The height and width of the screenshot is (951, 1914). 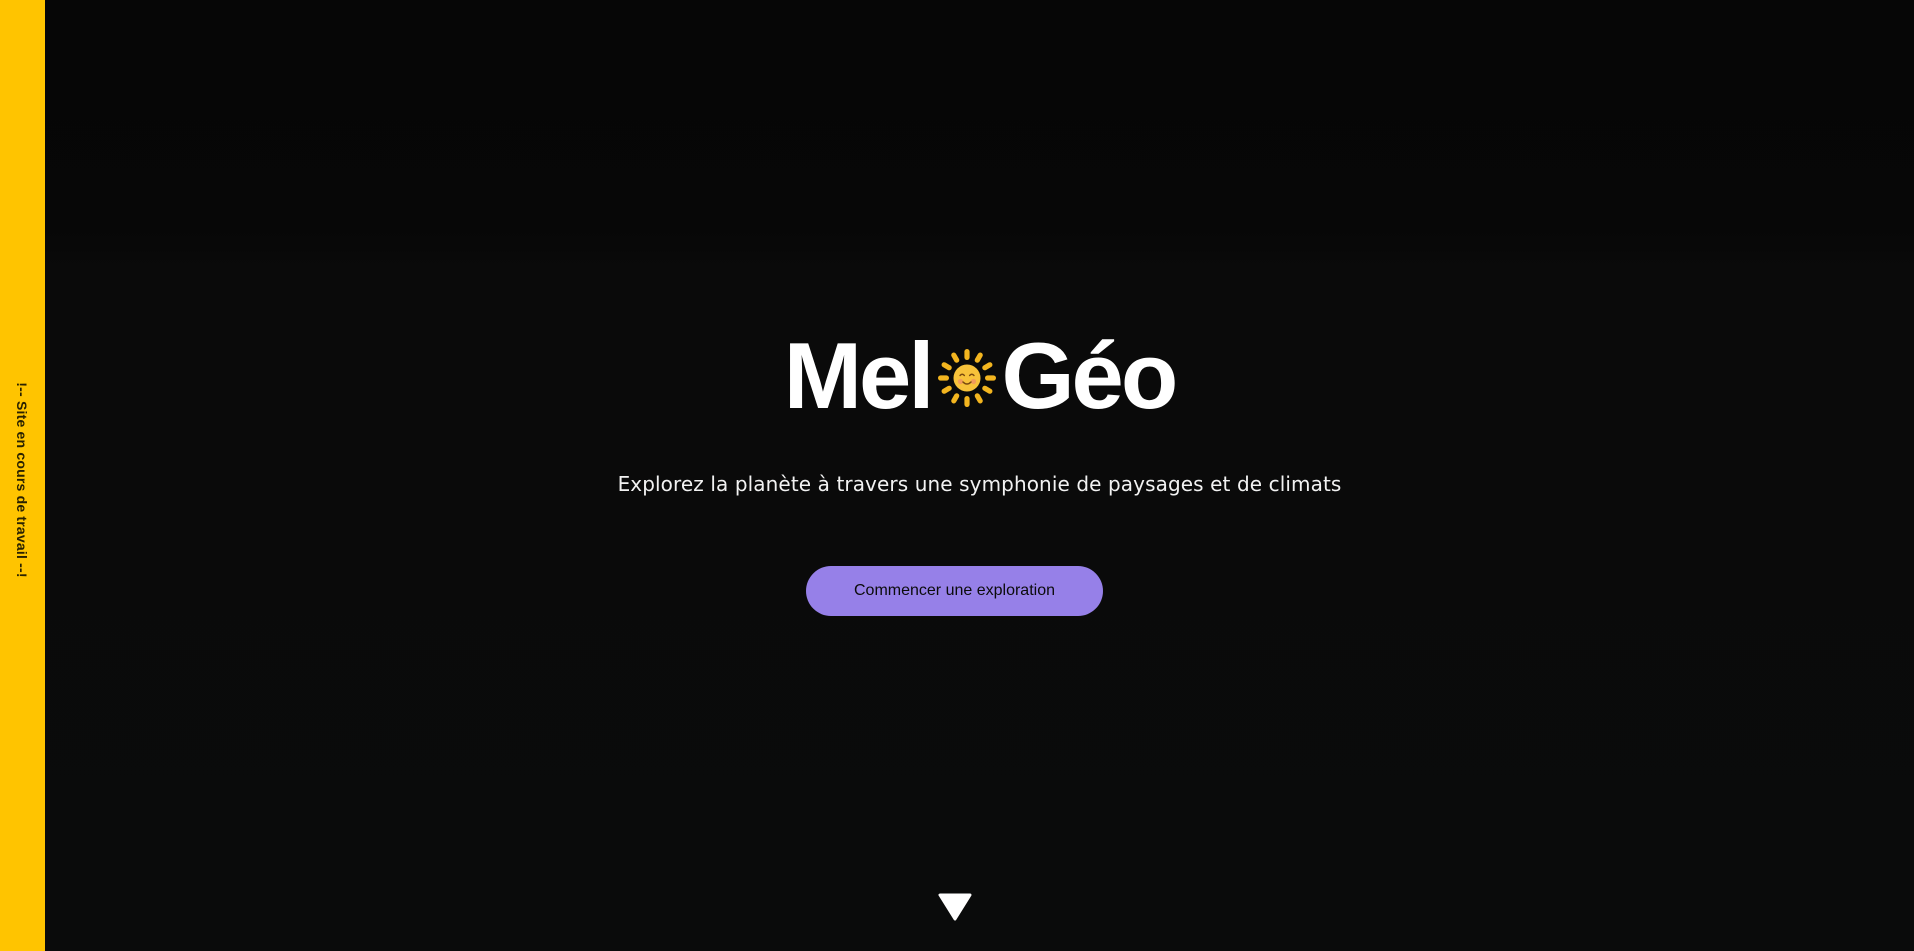 I want to click on triangle-down-icon, so click(x=955, y=907).